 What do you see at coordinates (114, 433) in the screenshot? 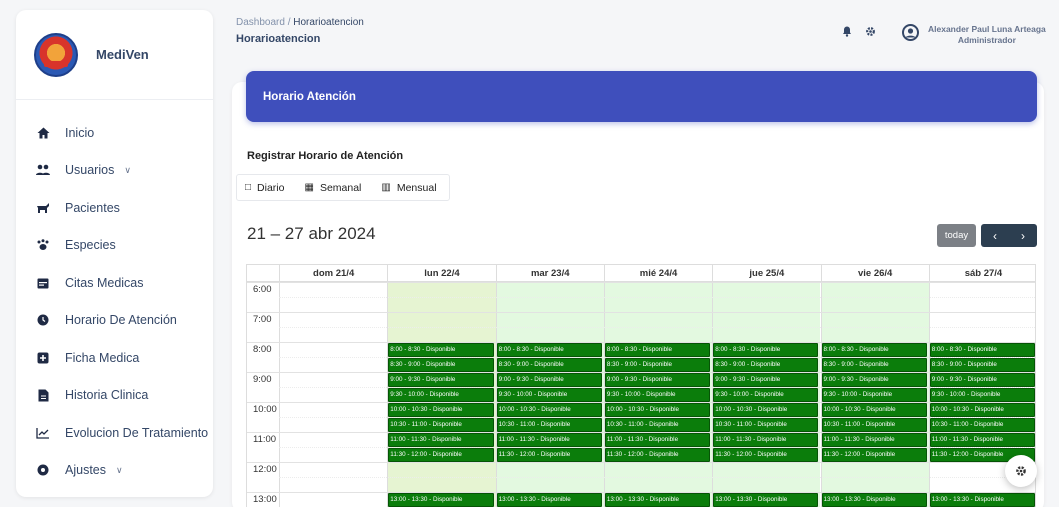
I see `sidebar-item-evolucion-de-tratamiento: Evolucion De Tratamiento` at bounding box center [114, 433].